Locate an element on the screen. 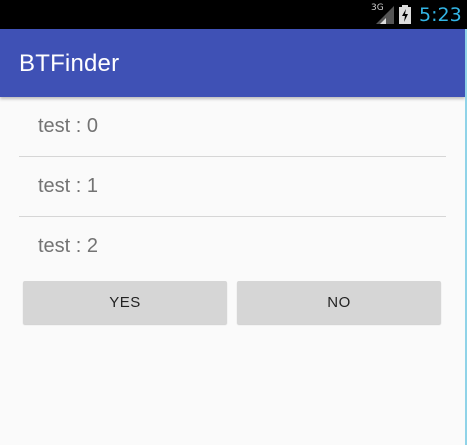  signal-icon is located at coordinates (385, 15).